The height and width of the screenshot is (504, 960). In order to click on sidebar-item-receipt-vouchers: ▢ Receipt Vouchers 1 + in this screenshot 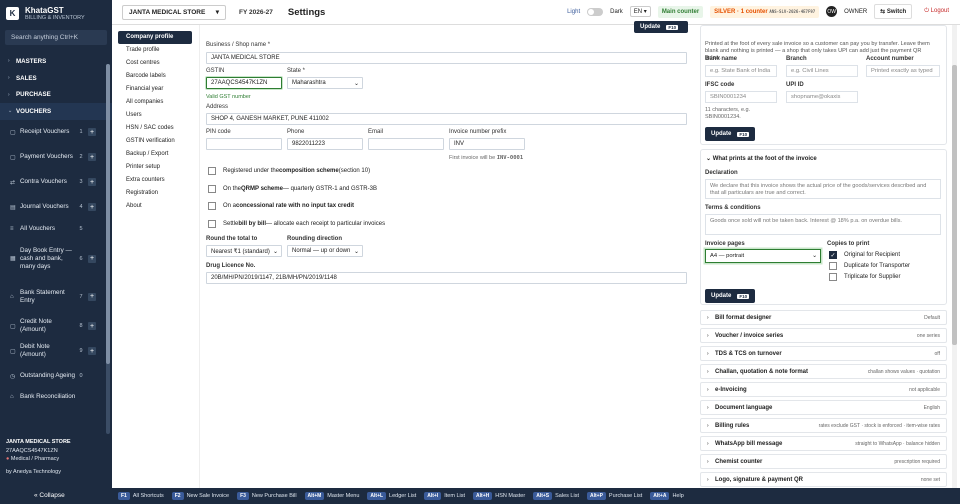, I will do `click(56, 132)`.